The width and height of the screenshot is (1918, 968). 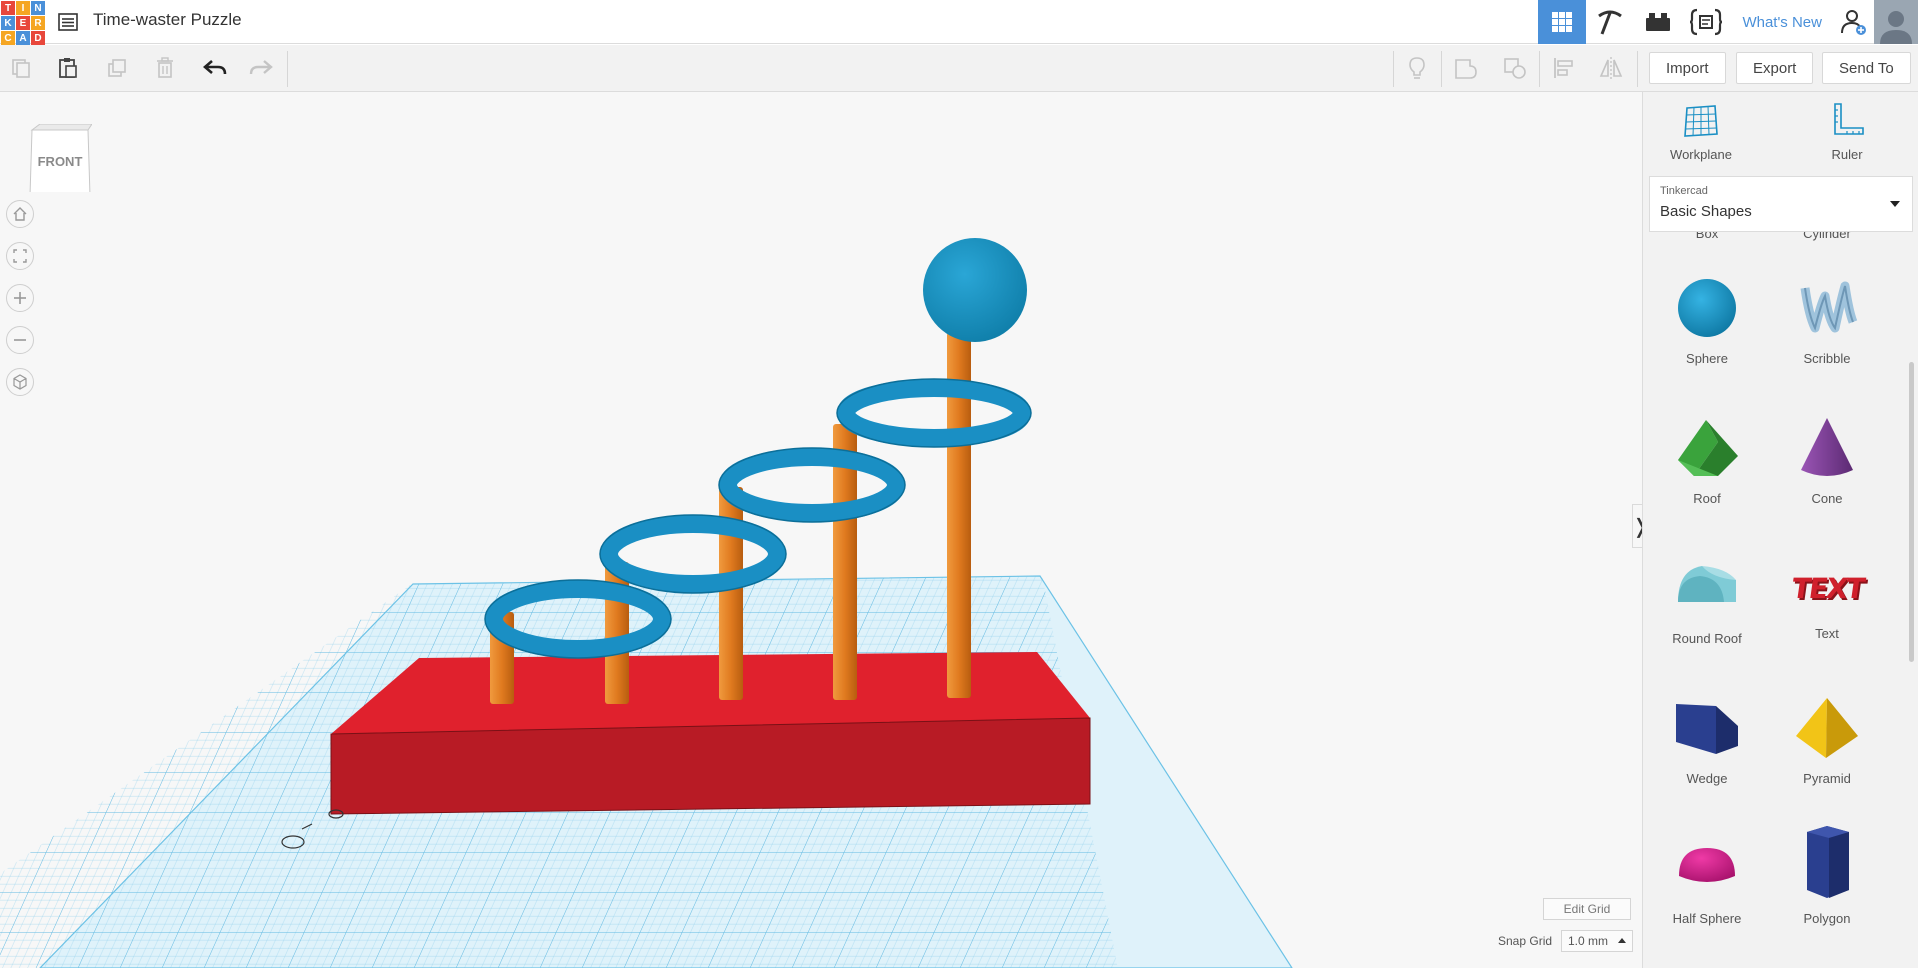 I want to click on view-cube: FRONT, so click(x=60, y=160).